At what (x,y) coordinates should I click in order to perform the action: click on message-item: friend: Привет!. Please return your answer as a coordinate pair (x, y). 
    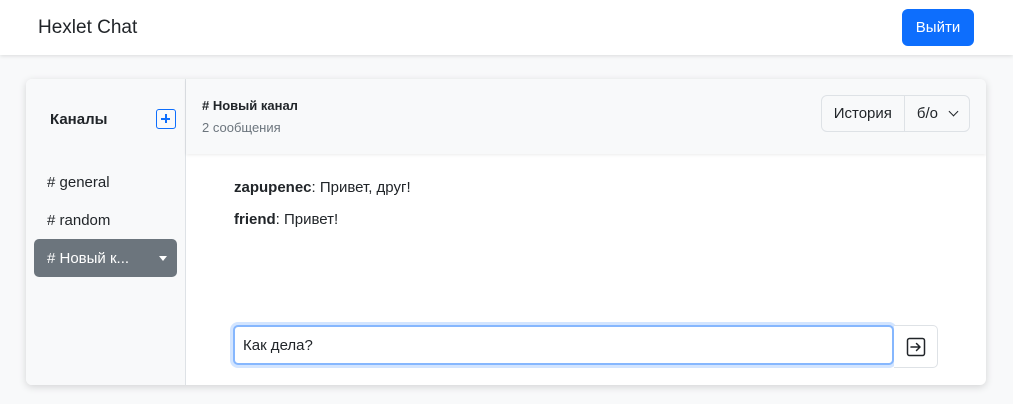
    Looking at the image, I should click on (322, 227).